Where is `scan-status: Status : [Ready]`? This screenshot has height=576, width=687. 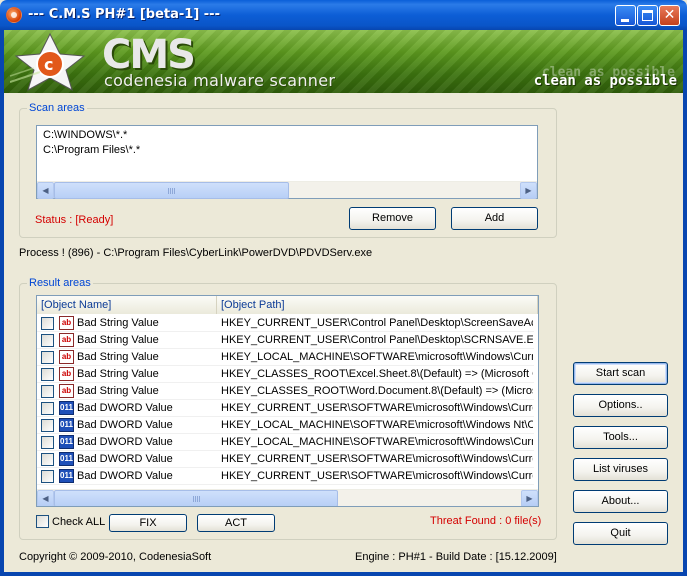
scan-status: Status : [Ready] is located at coordinates (74, 220).